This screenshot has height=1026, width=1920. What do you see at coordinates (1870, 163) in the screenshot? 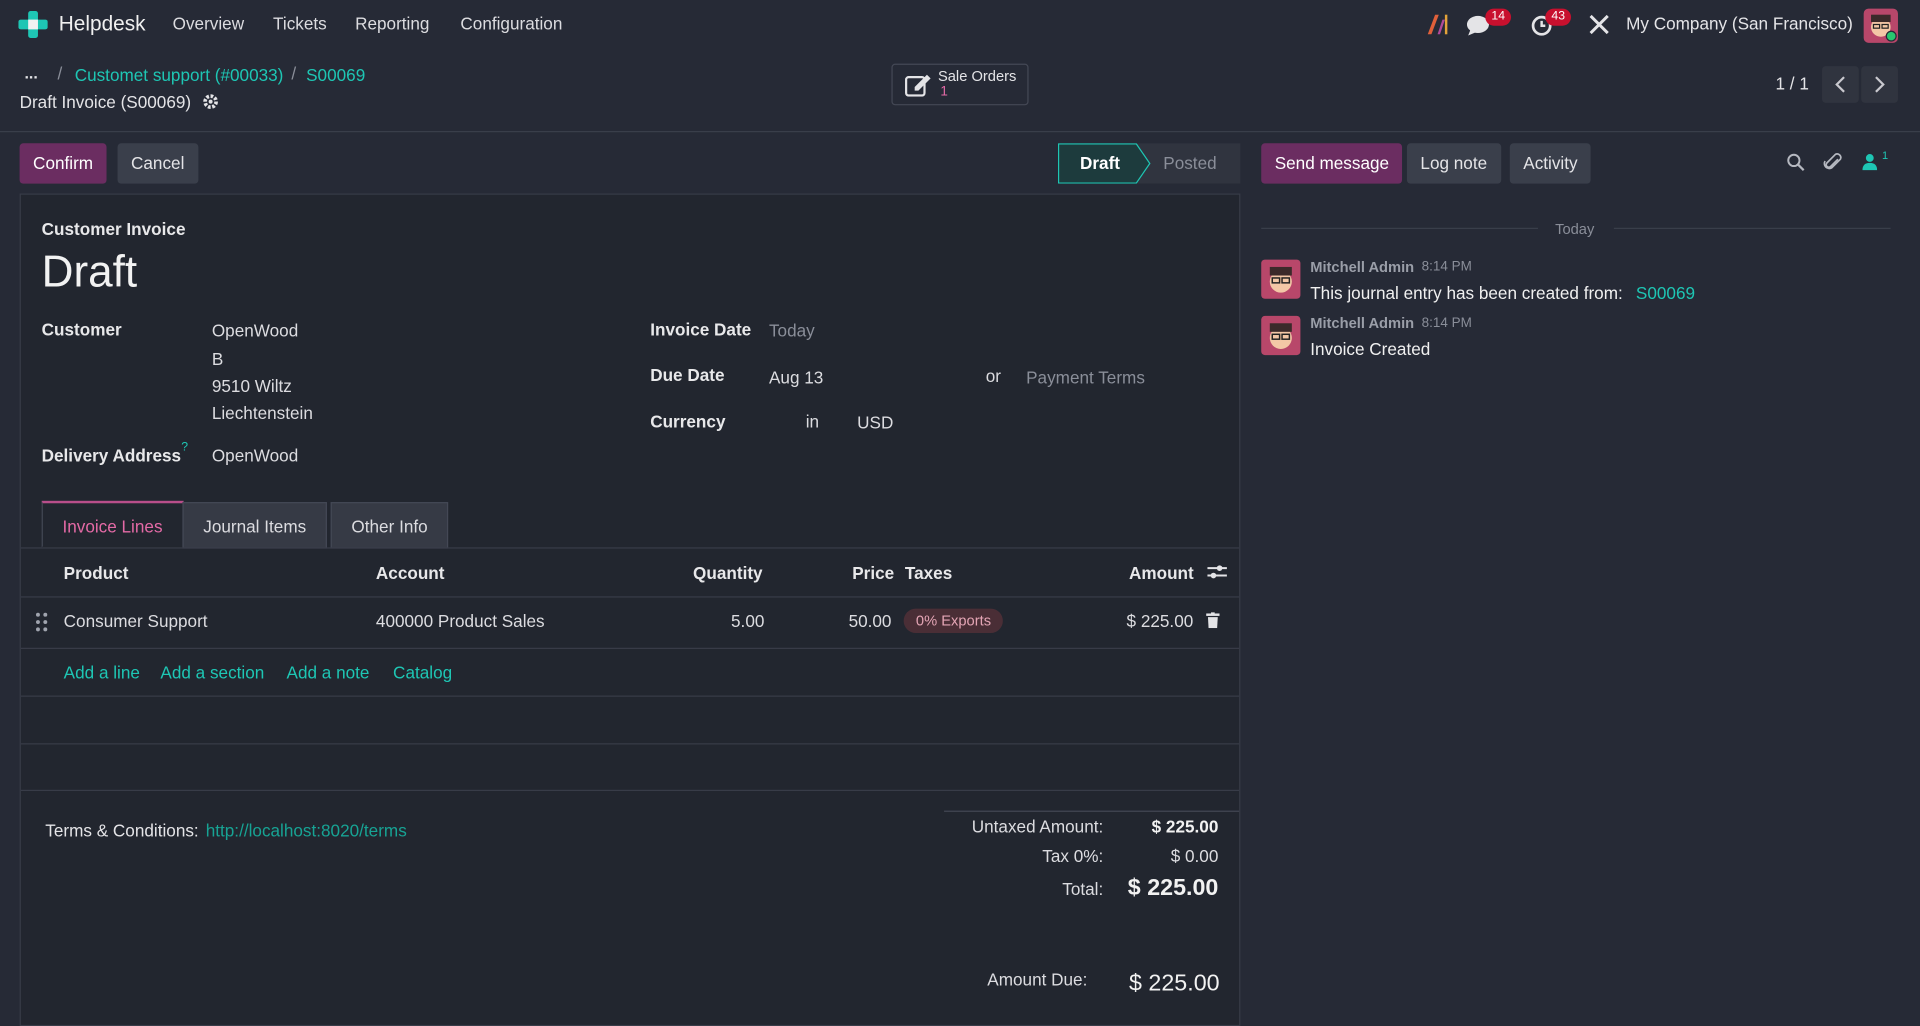
I see `followers-icon` at bounding box center [1870, 163].